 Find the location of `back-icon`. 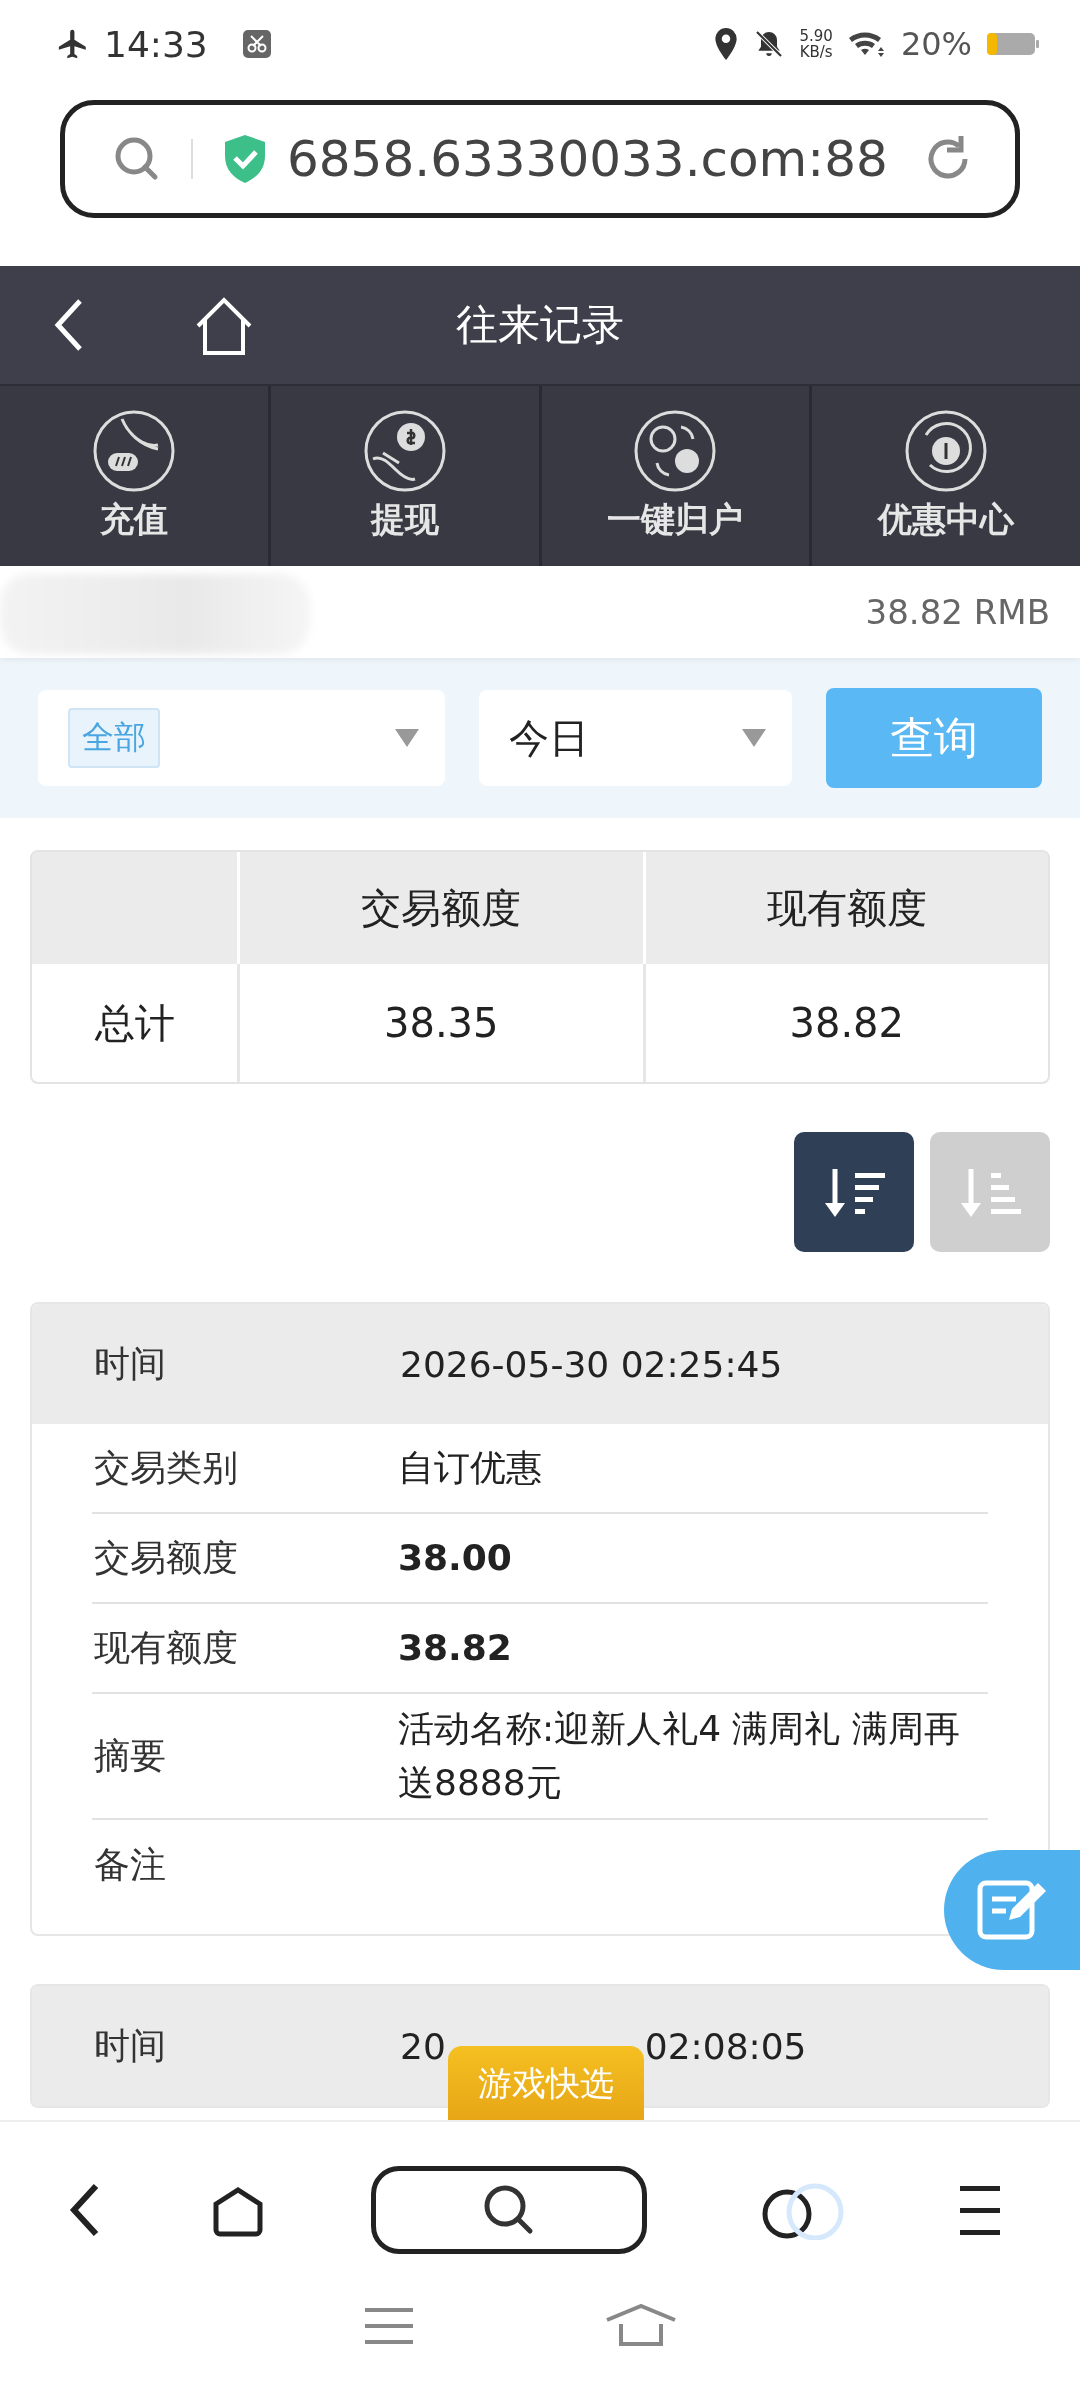

back-icon is located at coordinates (69, 325).